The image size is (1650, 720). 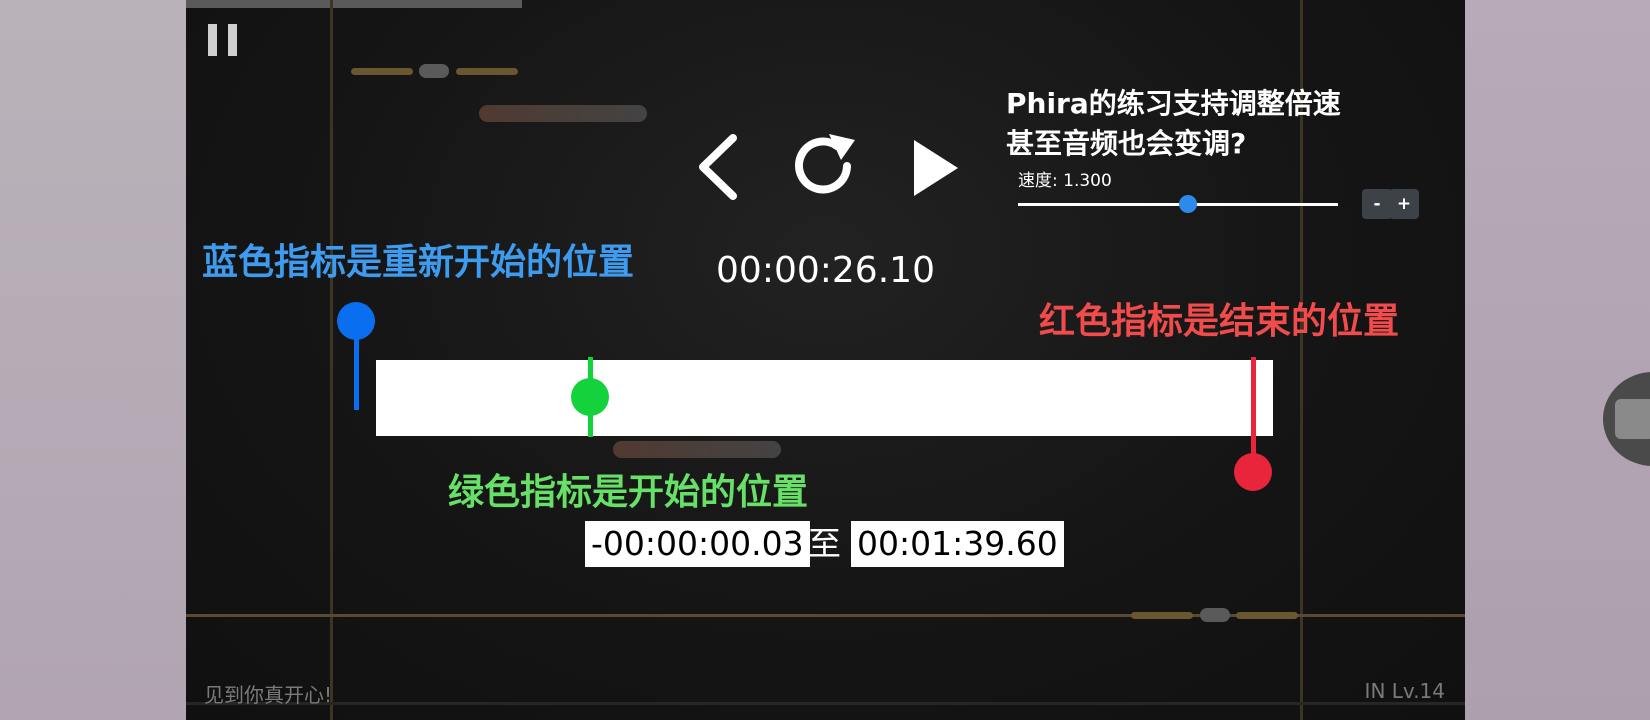 I want to click on play-icon, so click(x=936, y=168).